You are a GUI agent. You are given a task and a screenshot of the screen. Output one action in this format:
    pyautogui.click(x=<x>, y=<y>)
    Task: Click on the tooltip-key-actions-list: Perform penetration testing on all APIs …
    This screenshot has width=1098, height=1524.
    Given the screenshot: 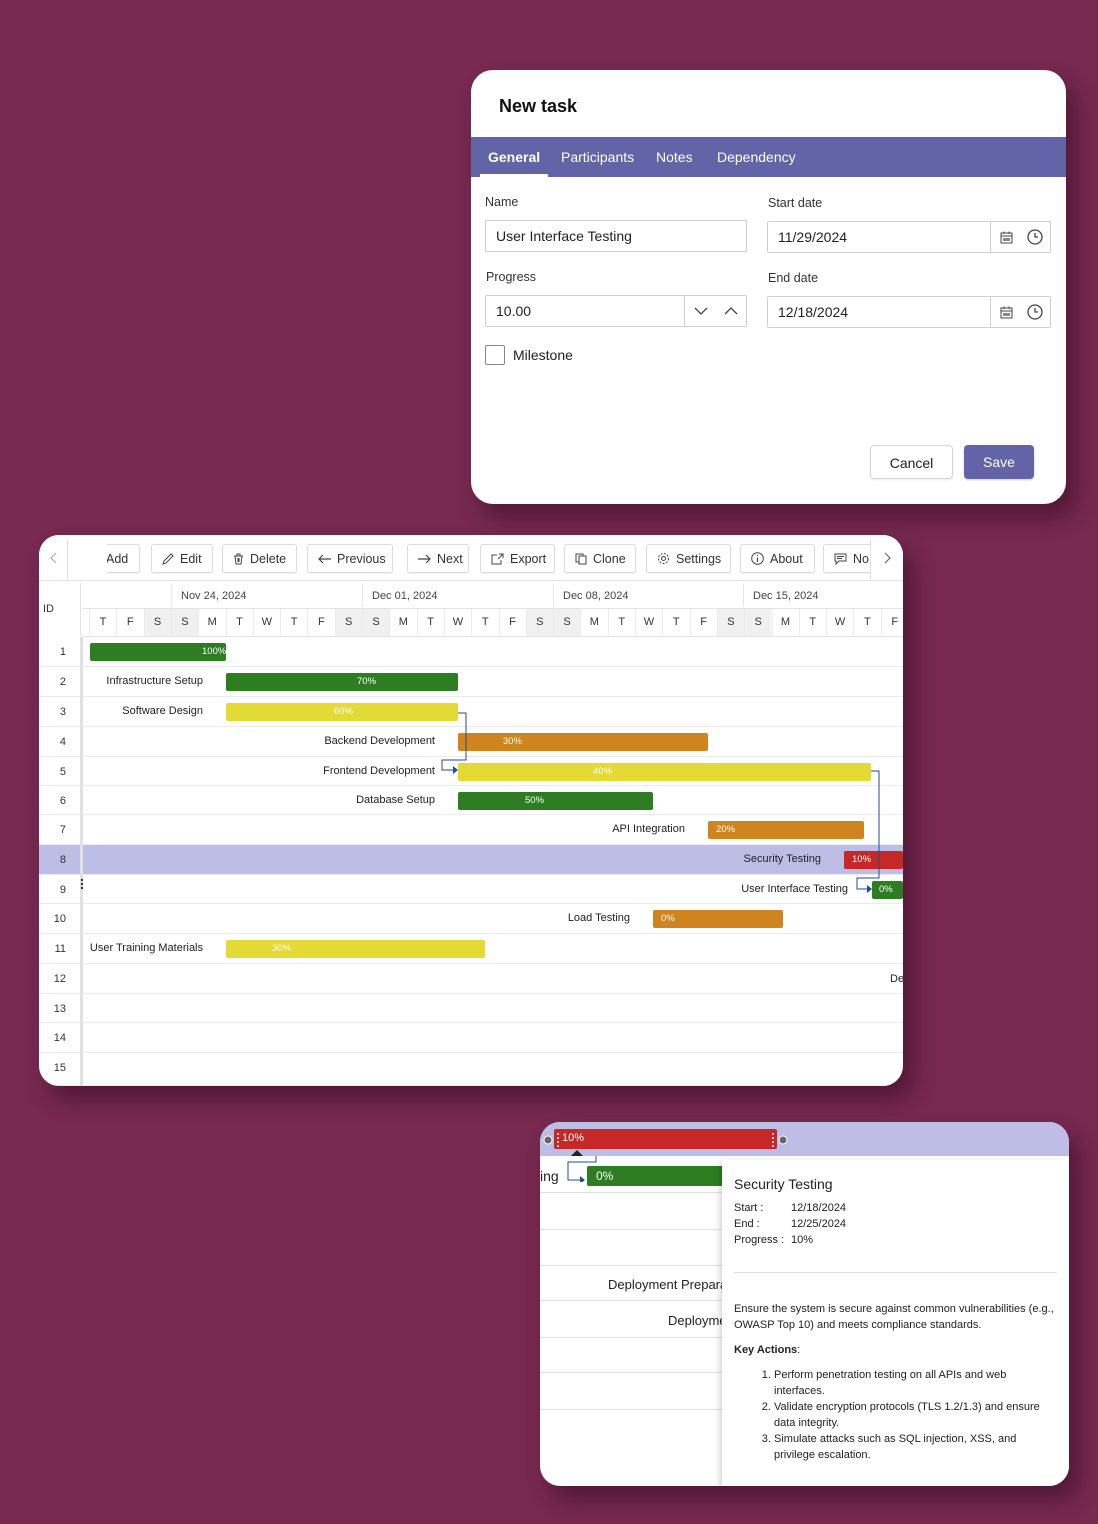 What is the action you would take?
    pyautogui.click(x=895, y=1415)
    